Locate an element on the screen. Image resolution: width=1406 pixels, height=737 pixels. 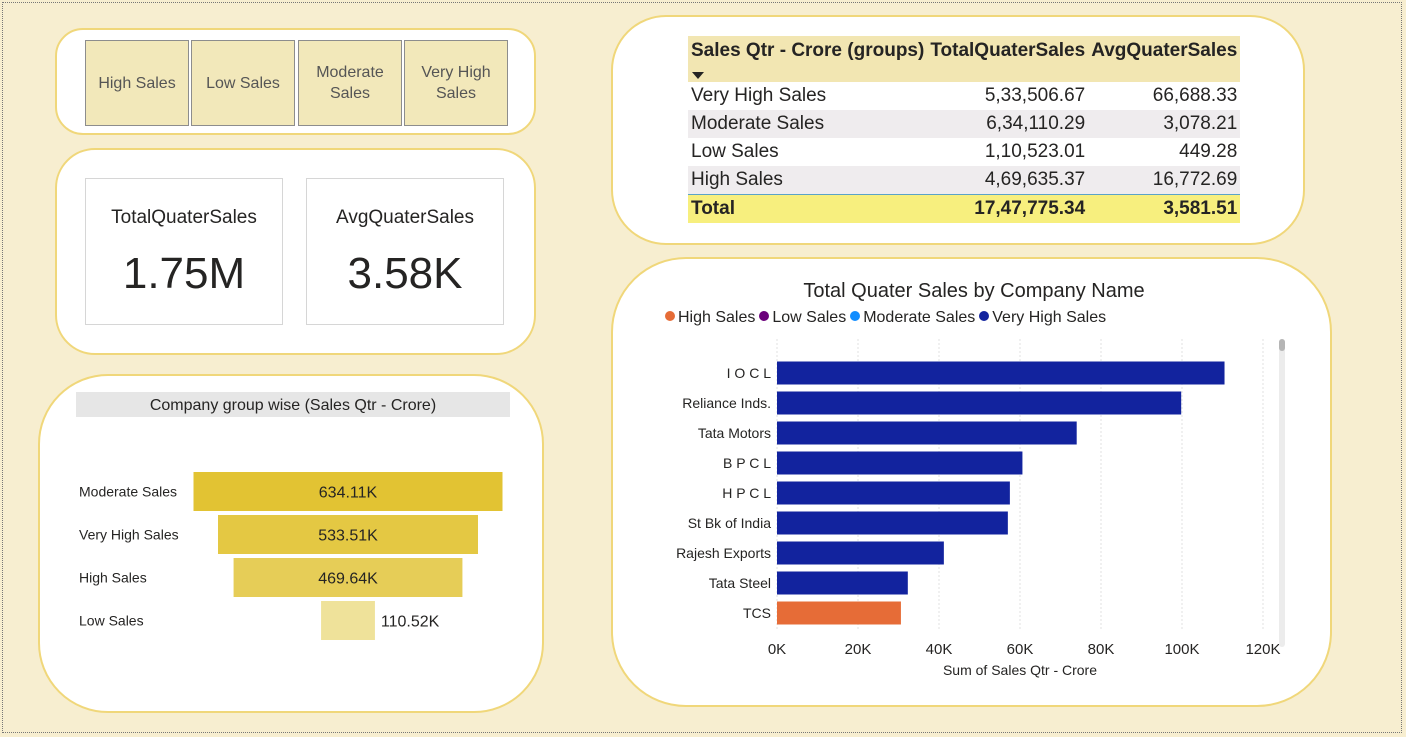
legend-label: High Sales is located at coordinates (717, 317).